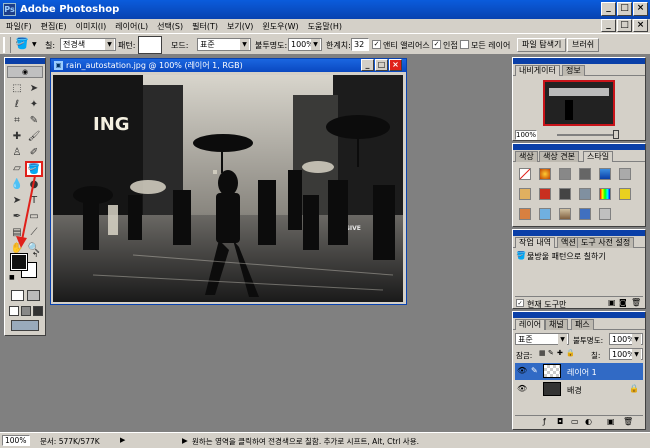 The image size is (650, 448). I want to click on contiguous-checkbox: ✓, so click(436, 44).